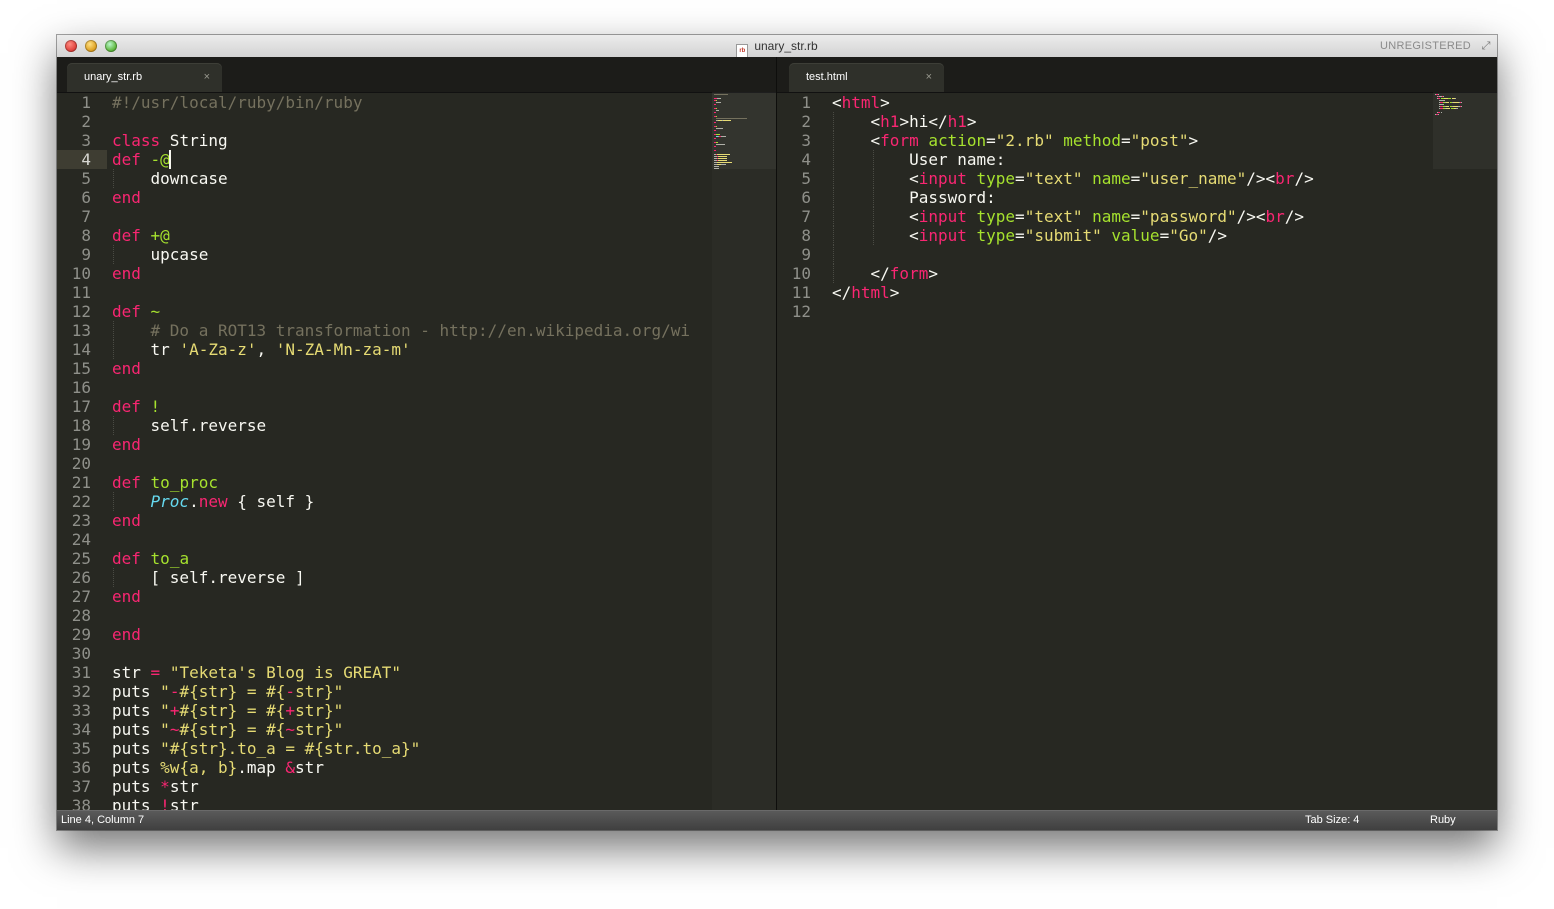  I want to click on line-number: 19, so click(81, 444).